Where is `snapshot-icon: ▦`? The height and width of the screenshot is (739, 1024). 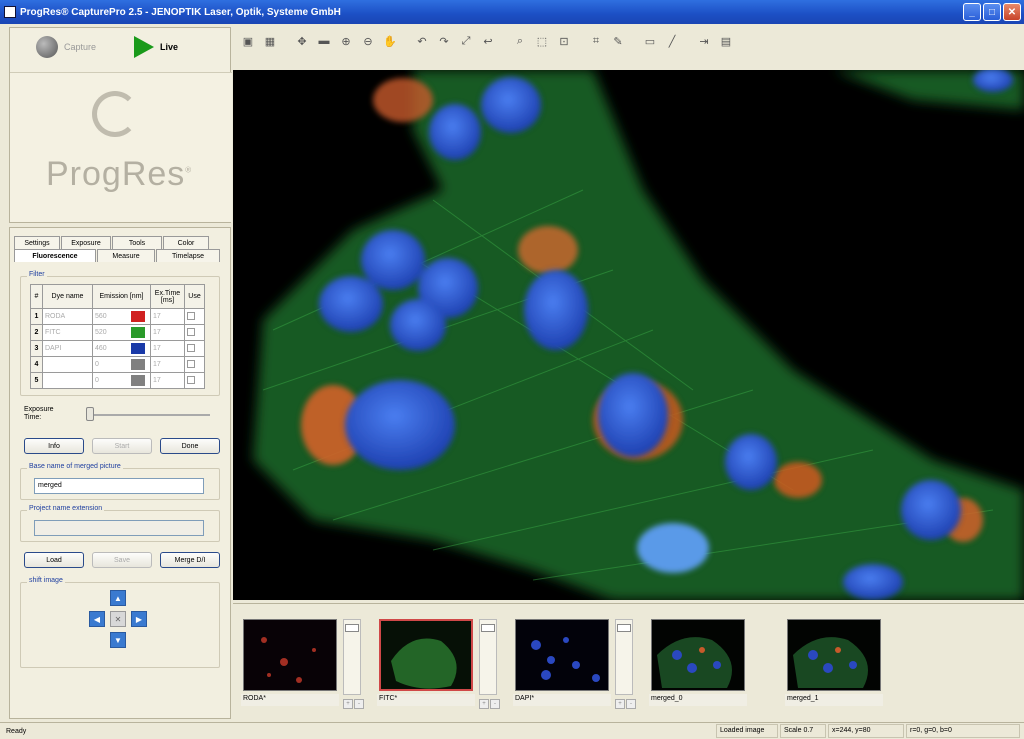 snapshot-icon: ▦ is located at coordinates (270, 41).